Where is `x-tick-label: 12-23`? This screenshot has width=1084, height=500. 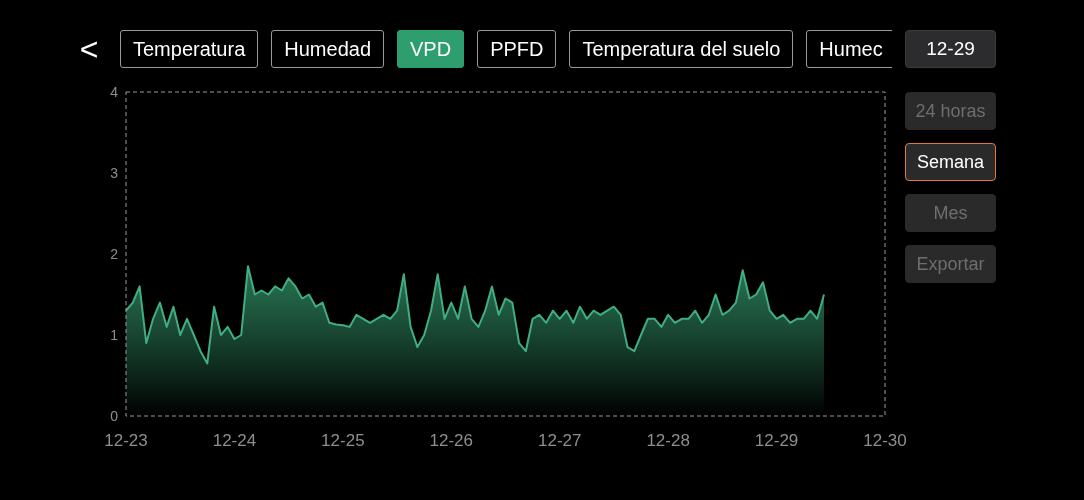
x-tick-label: 12-23 is located at coordinates (126, 440).